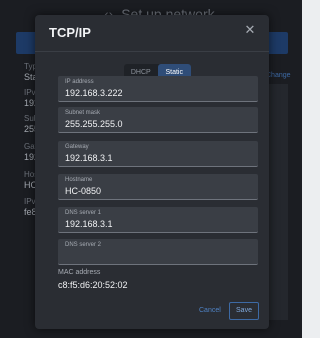 The image size is (320, 338). What do you see at coordinates (152, 33) in the screenshot?
I see `dialog-header: TCP/IP ✕` at bounding box center [152, 33].